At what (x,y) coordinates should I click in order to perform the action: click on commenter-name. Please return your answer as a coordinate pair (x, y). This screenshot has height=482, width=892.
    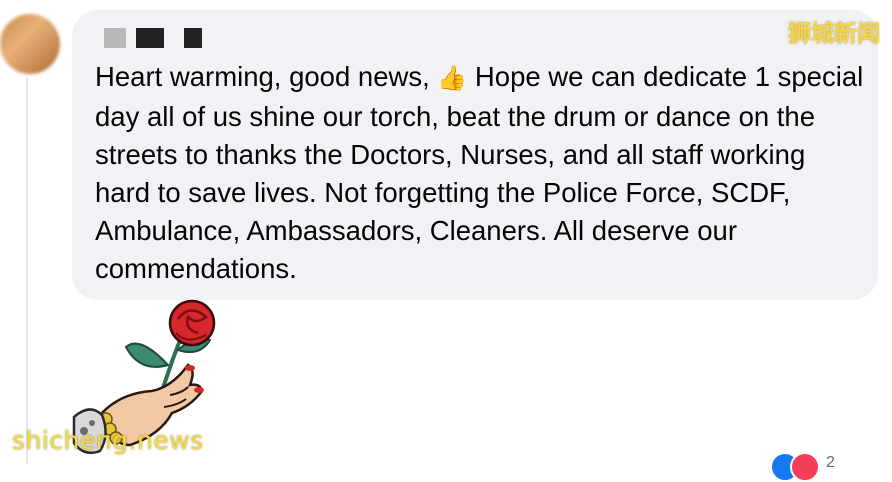
    Looking at the image, I should click on (153, 38).